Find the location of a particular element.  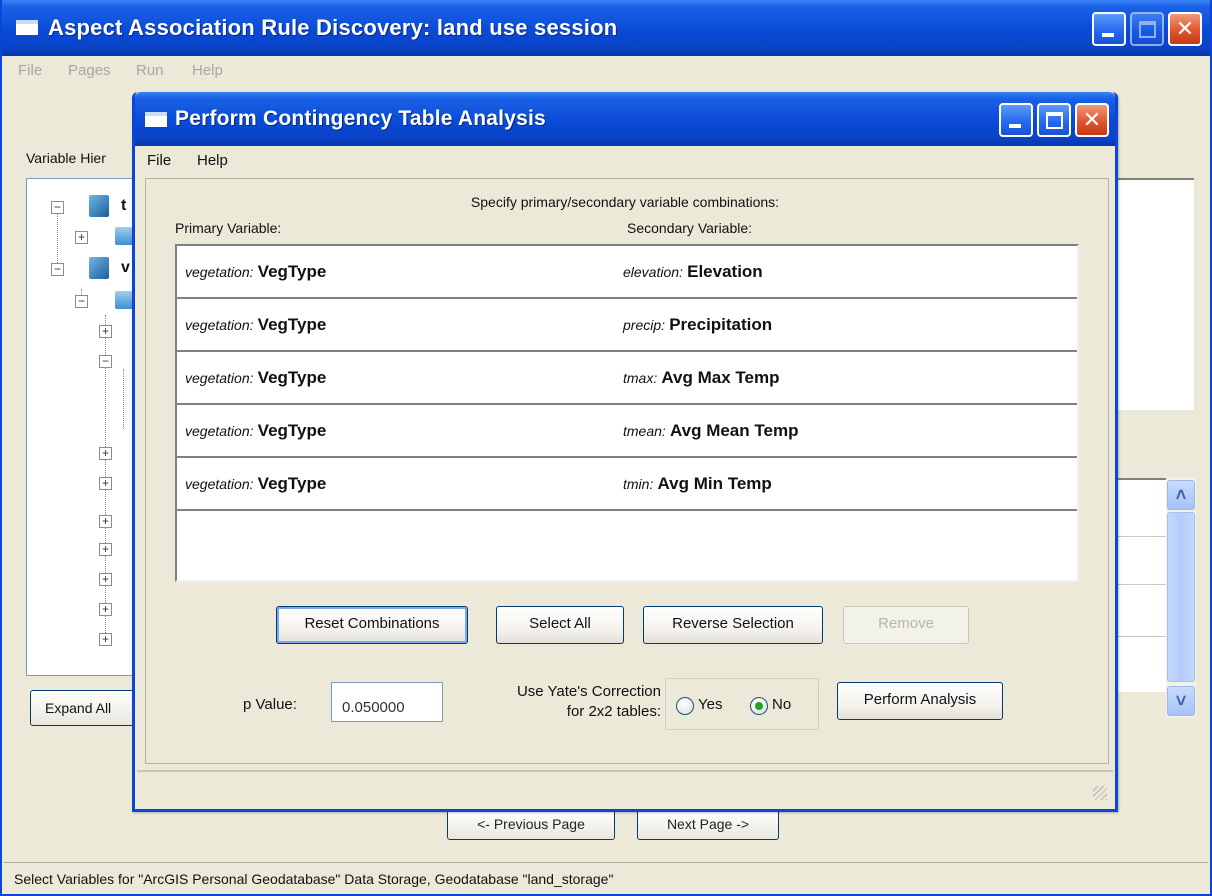

dialog-menu-help: Help is located at coordinates (212, 160).